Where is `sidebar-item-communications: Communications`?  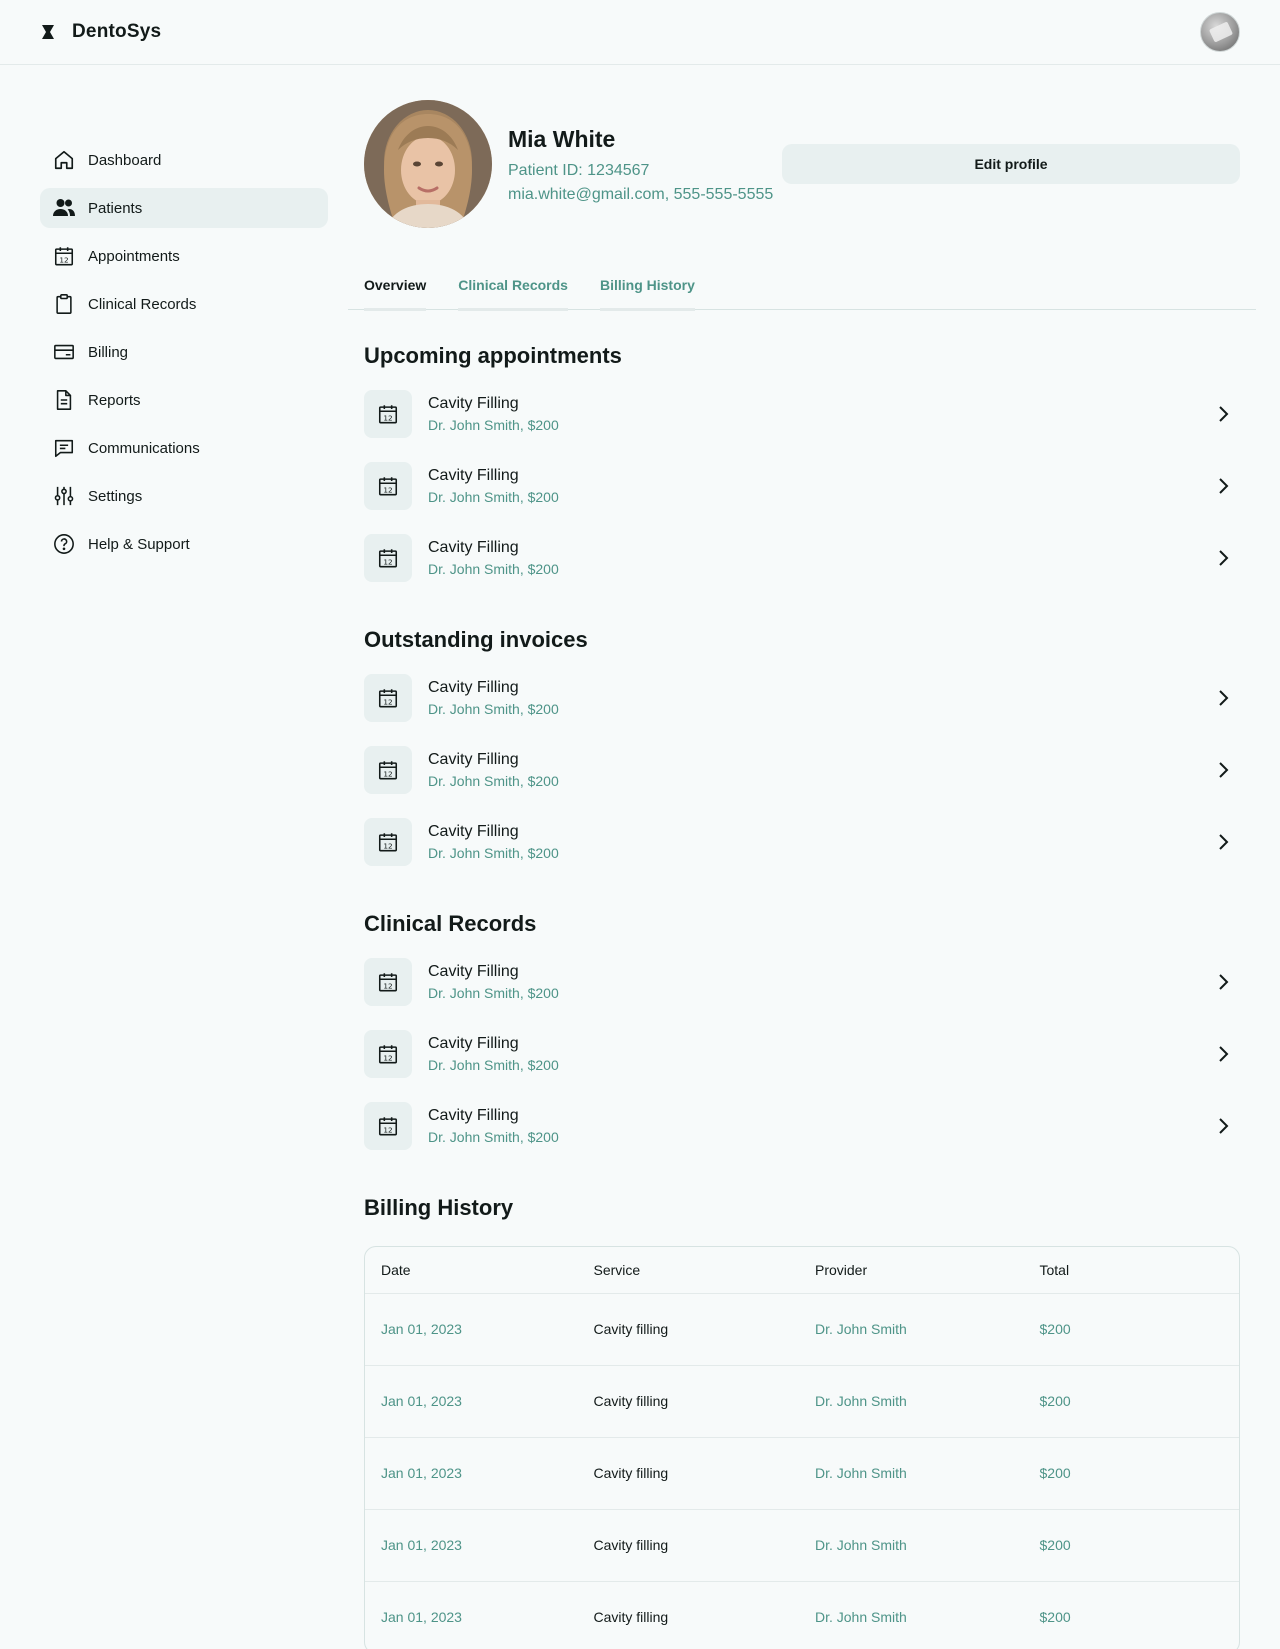 sidebar-item-communications: Communications is located at coordinates (184, 448).